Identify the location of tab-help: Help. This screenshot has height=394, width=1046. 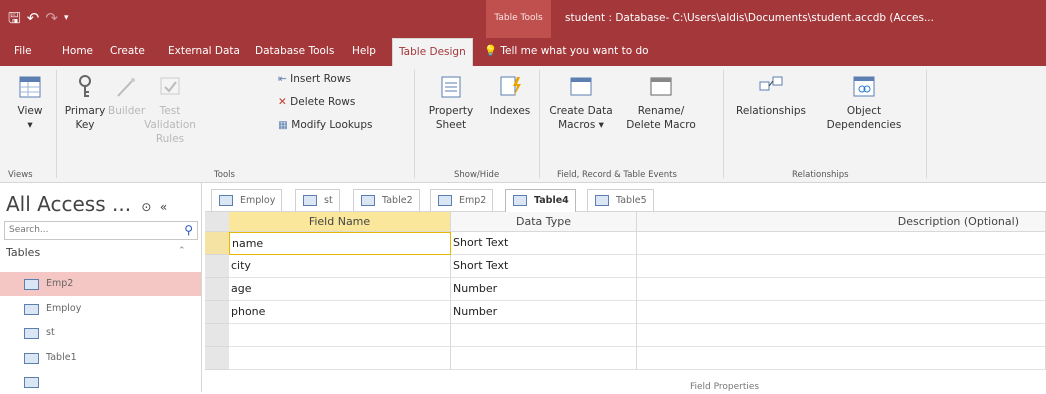
(364, 52).